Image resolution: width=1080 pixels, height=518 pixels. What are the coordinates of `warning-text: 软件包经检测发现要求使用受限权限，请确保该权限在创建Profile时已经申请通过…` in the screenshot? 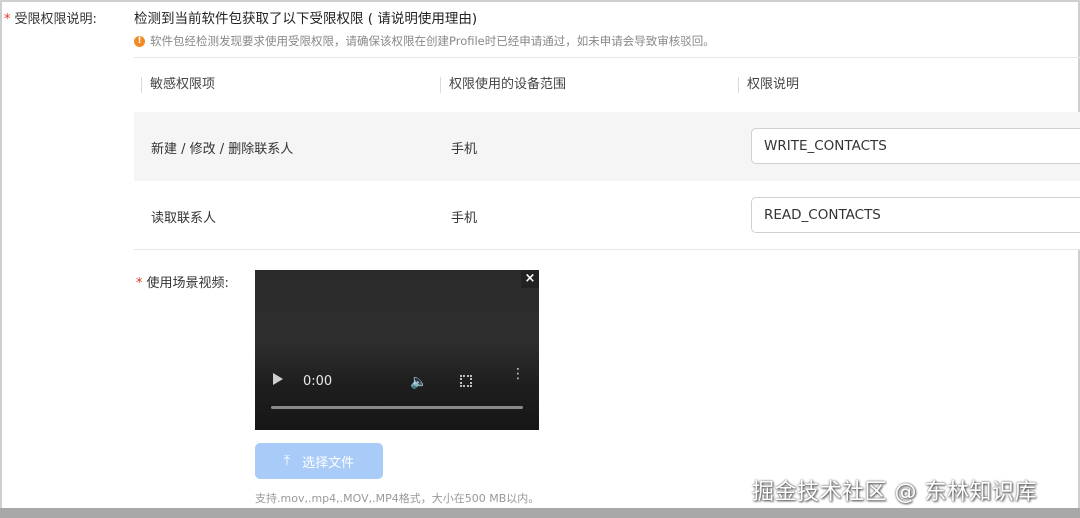 It's located at (432, 41).